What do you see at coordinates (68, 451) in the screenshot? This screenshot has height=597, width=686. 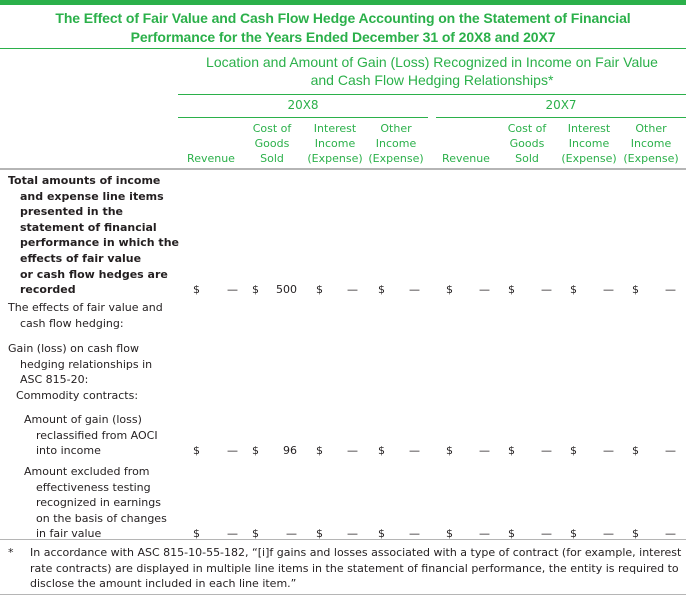 I see `row-label-line: into income` at bounding box center [68, 451].